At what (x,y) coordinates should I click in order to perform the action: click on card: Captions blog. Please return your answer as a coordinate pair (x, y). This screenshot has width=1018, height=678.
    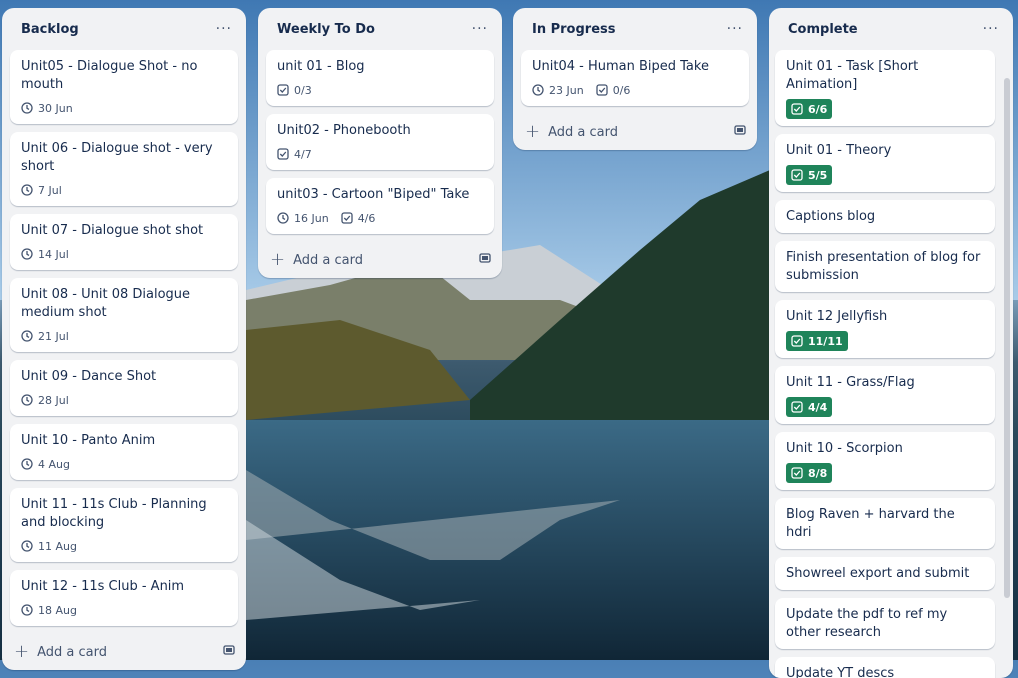
    Looking at the image, I should click on (885, 216).